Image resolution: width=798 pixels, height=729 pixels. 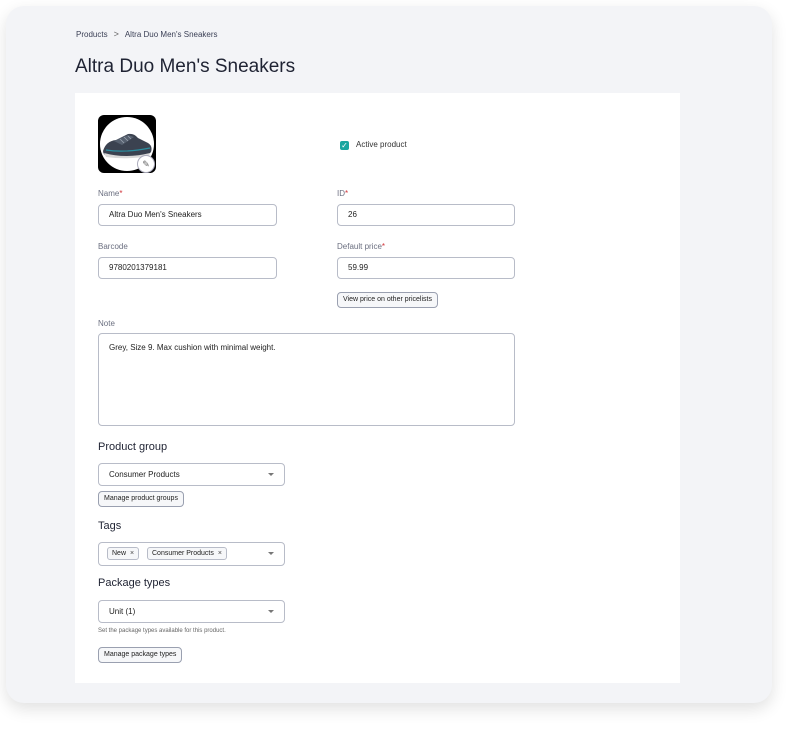 What do you see at coordinates (110, 526) in the screenshot?
I see `tags-heading: Tags` at bounding box center [110, 526].